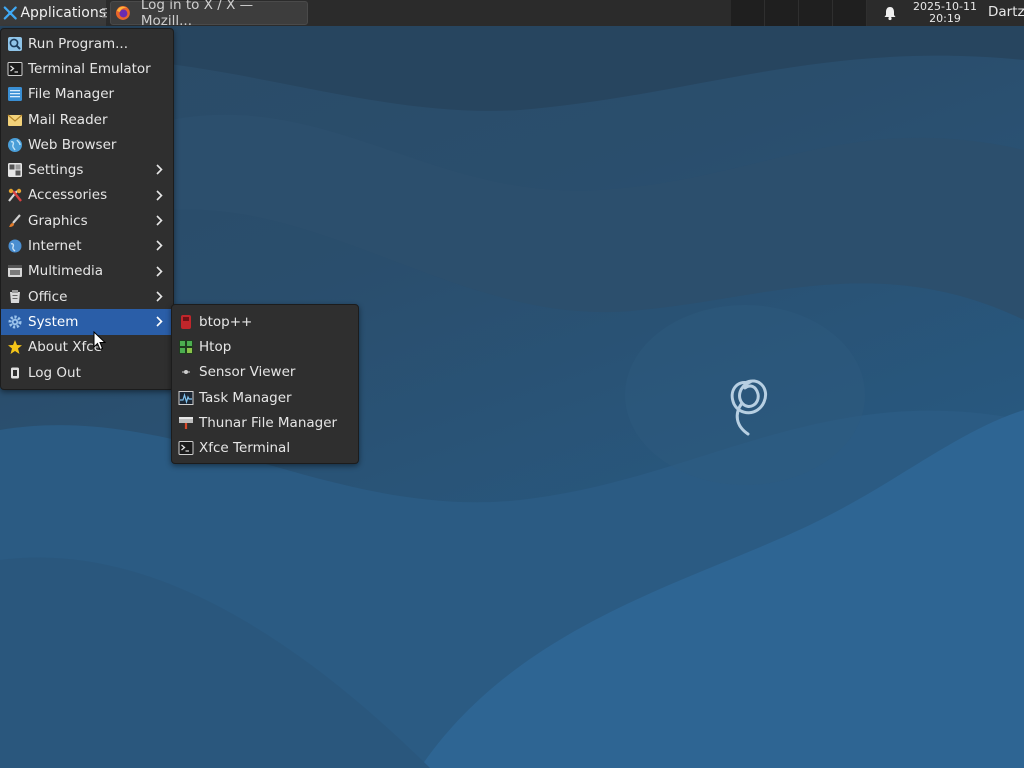  What do you see at coordinates (87, 296) in the screenshot?
I see `menu-item-office: Office` at bounding box center [87, 296].